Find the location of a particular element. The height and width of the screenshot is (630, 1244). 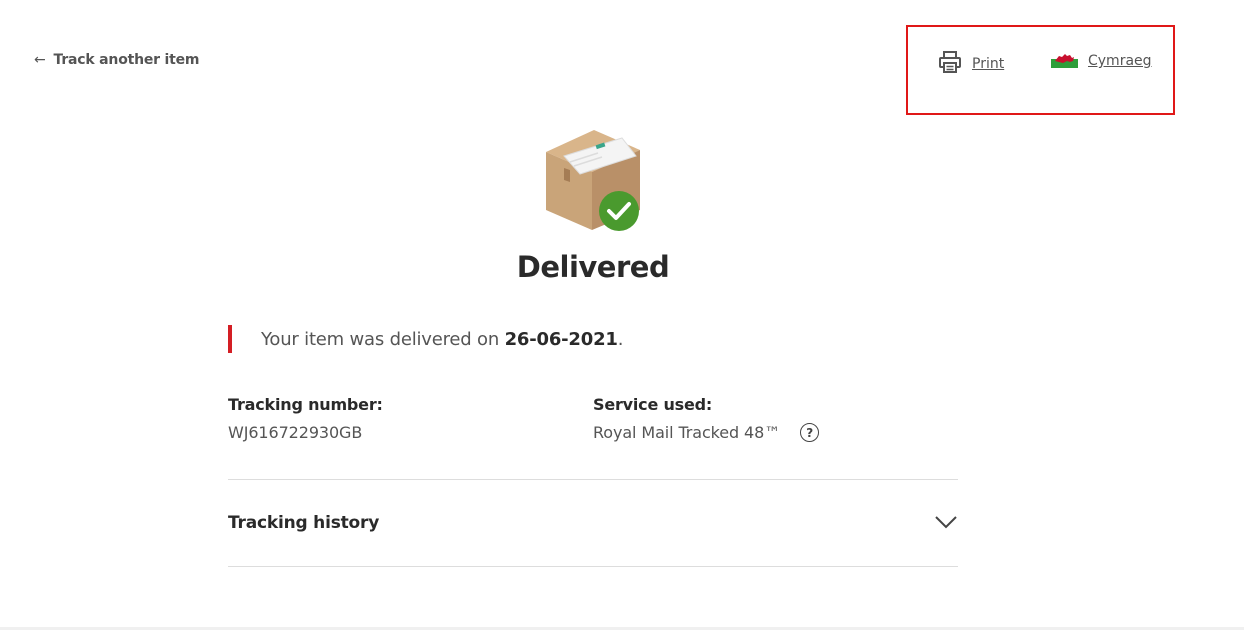

status-title: Delivered is located at coordinates (593, 267).